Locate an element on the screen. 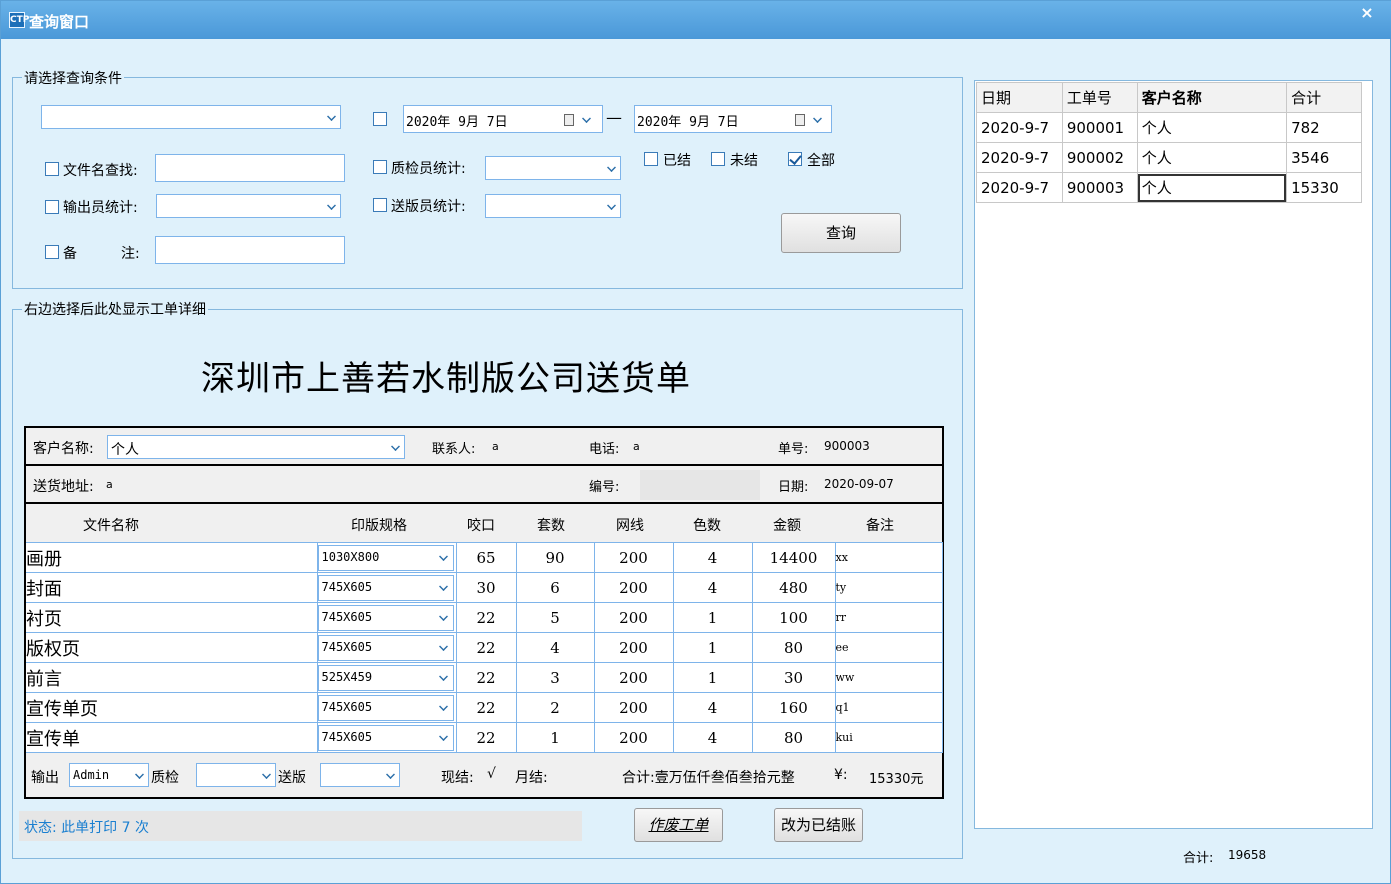 Image resolution: width=1391 pixels, height=884 pixels. item-name: 衬页 is located at coordinates (172, 617).